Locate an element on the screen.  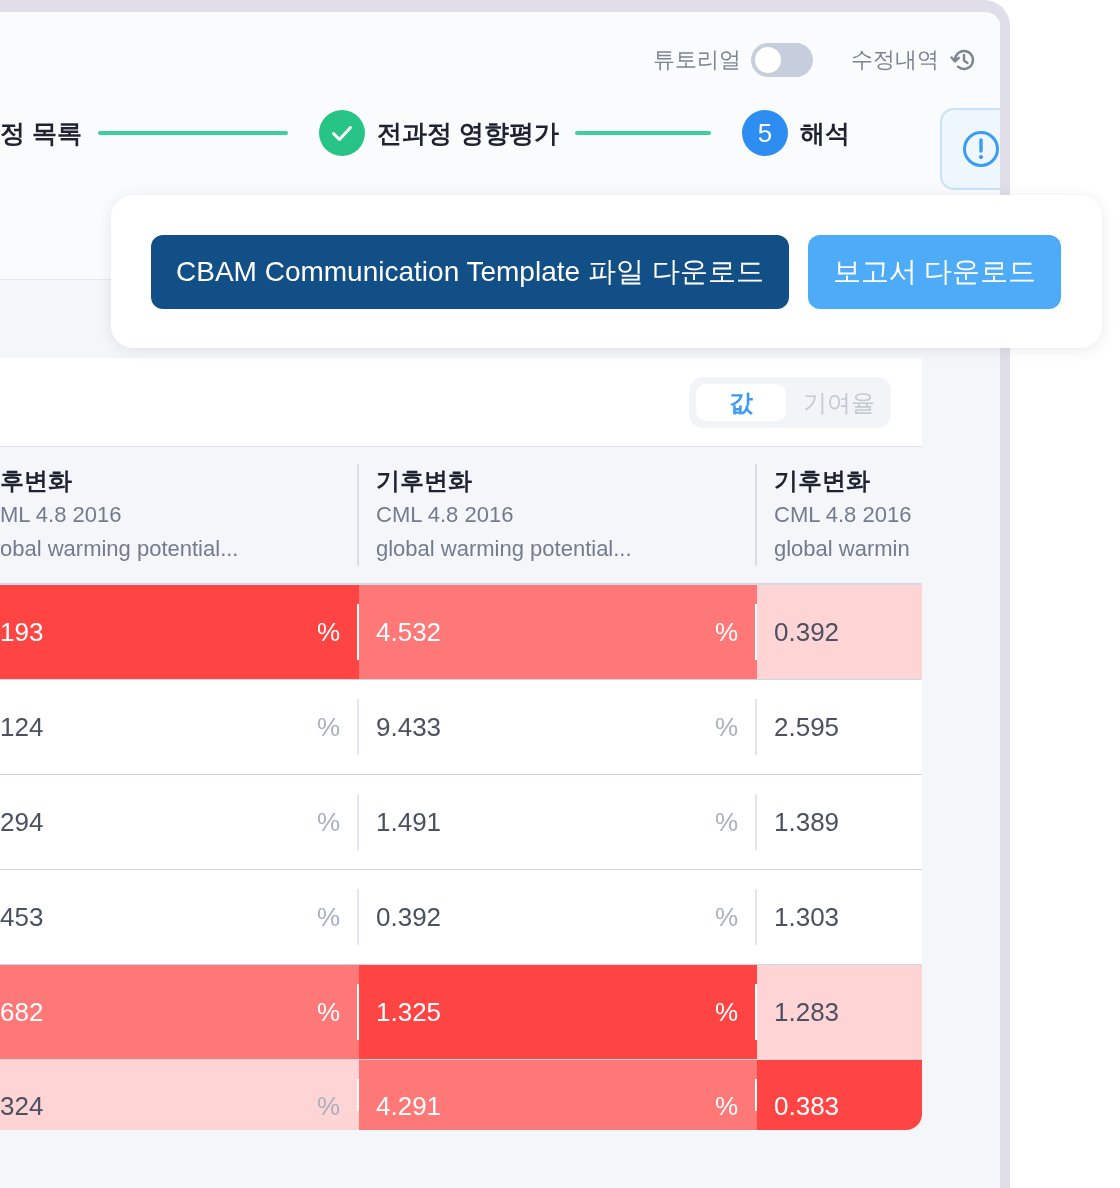
cell-value: 1.303 is located at coordinates (807, 917).